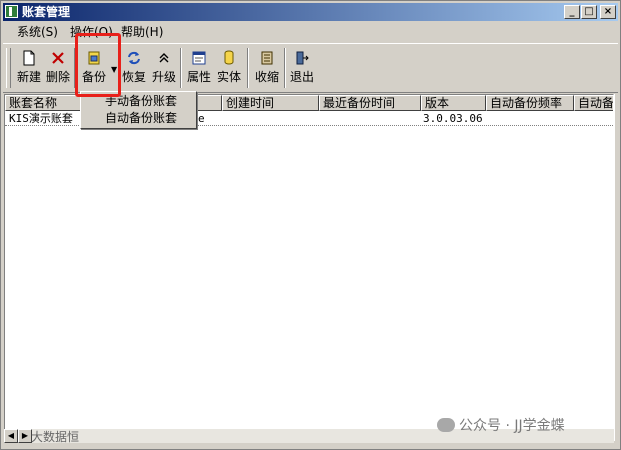 This screenshot has height=450, width=621. Describe the element at coordinates (267, 60) in the screenshot. I see `shrink-icon` at that location.